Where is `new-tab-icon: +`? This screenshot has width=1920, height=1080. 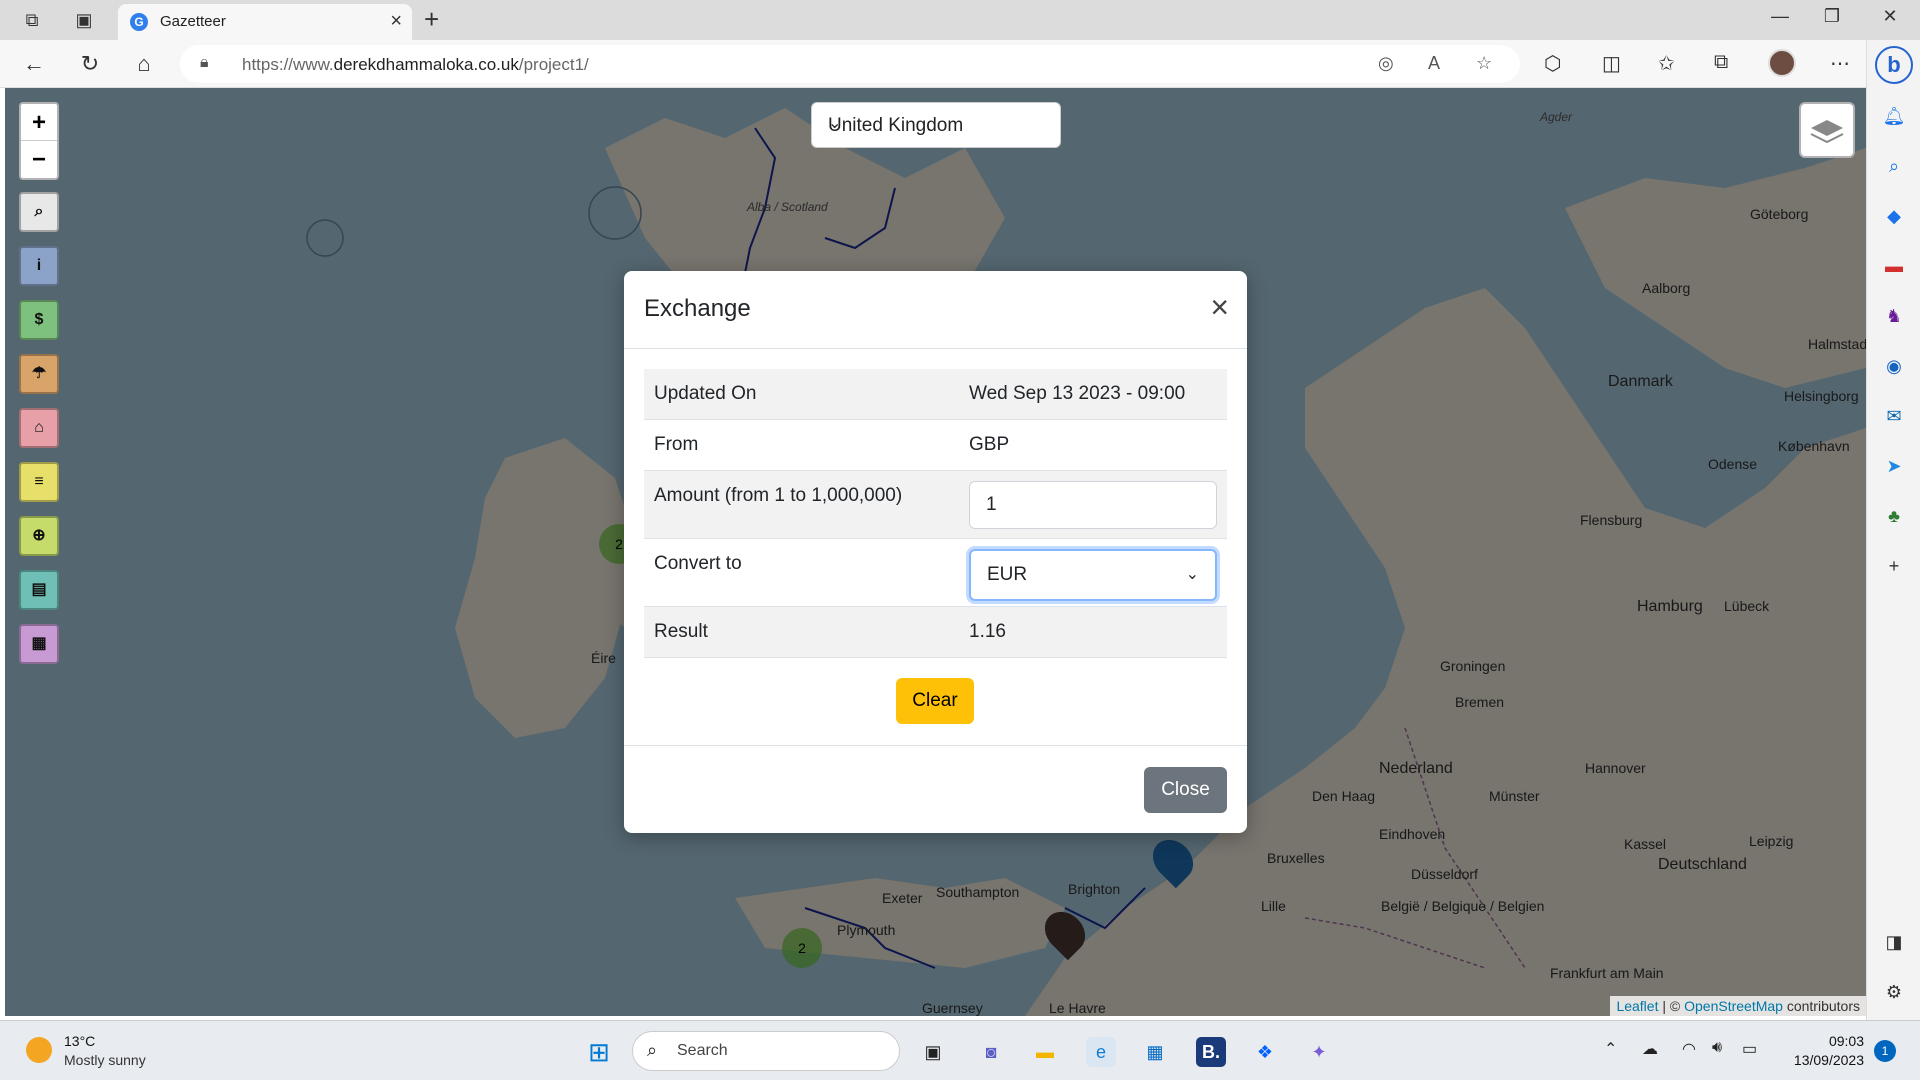 new-tab-icon: + is located at coordinates (431, 19).